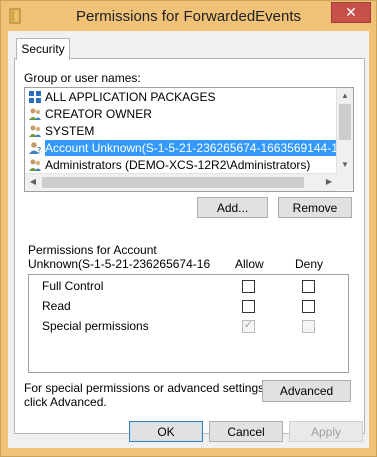 This screenshot has height=457, width=377. I want to click on deny-header: Deny, so click(309, 264).